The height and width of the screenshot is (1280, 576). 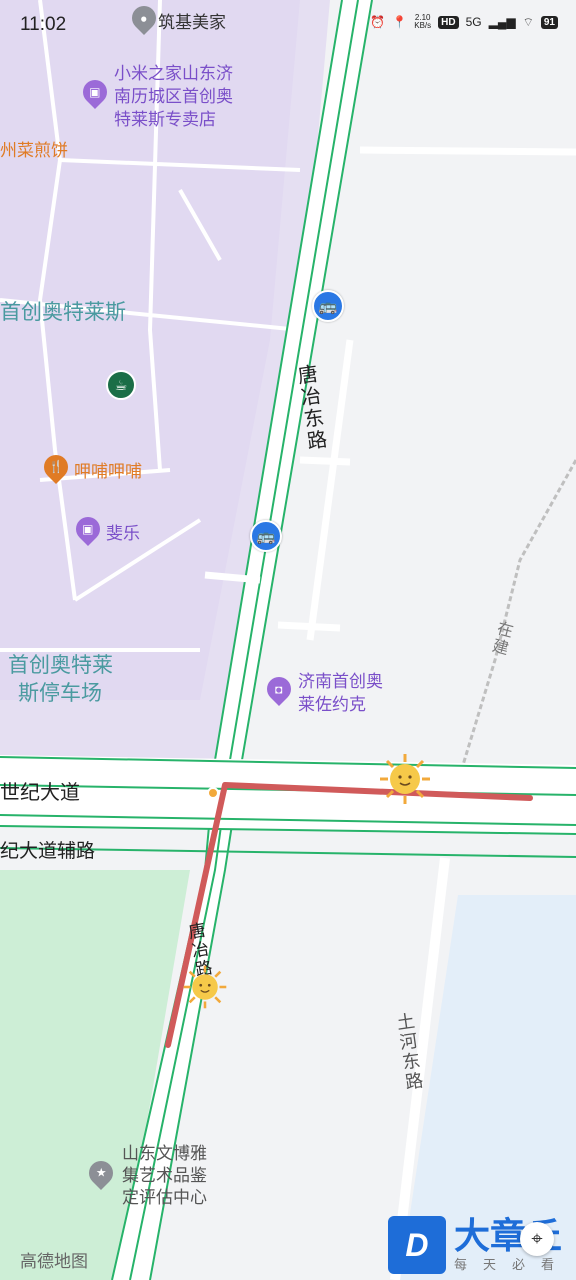 What do you see at coordinates (549, 22) in the screenshot?
I see `battery-level: 91` at bounding box center [549, 22].